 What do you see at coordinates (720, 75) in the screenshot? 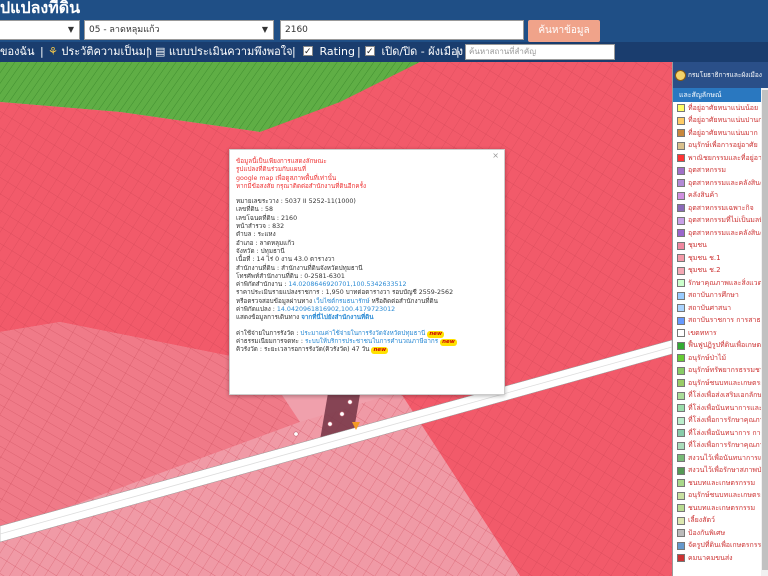
I see `legend-panel-header: กรมโยธาธิการและผังเมือง` at bounding box center [720, 75].